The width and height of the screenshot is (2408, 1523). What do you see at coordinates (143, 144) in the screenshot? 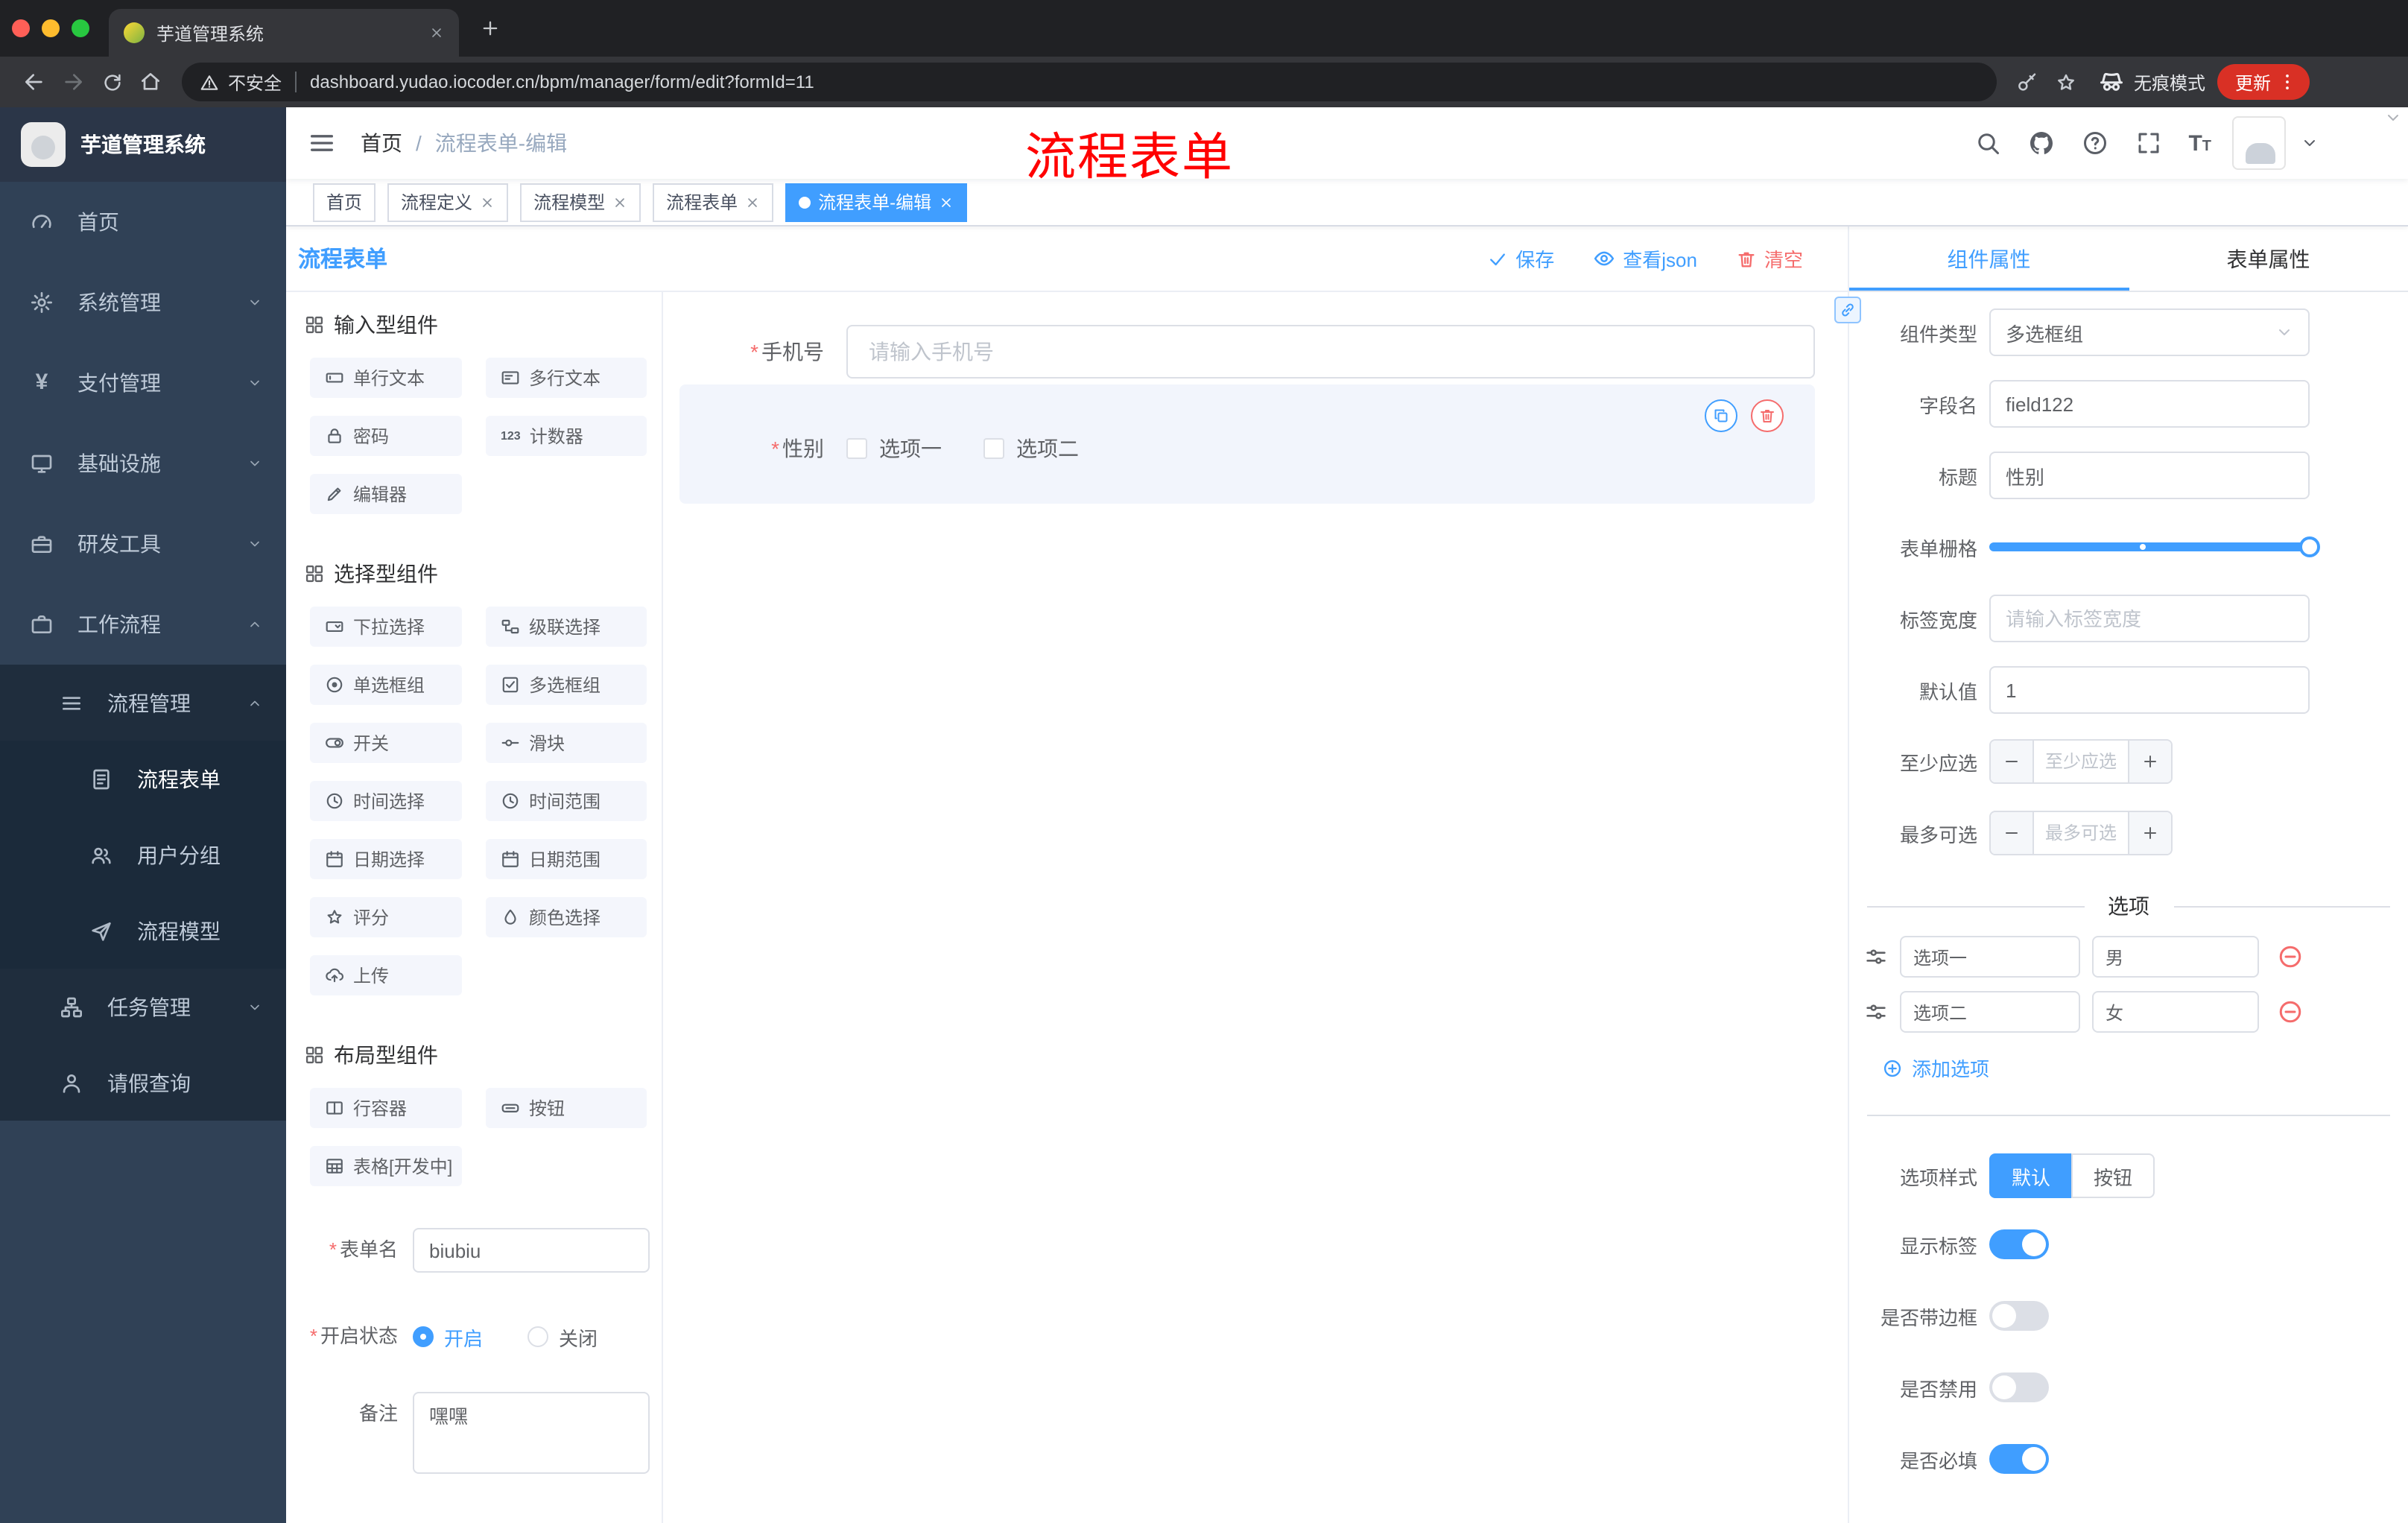
I see `sidebar-logo: 芋道管理系统` at bounding box center [143, 144].